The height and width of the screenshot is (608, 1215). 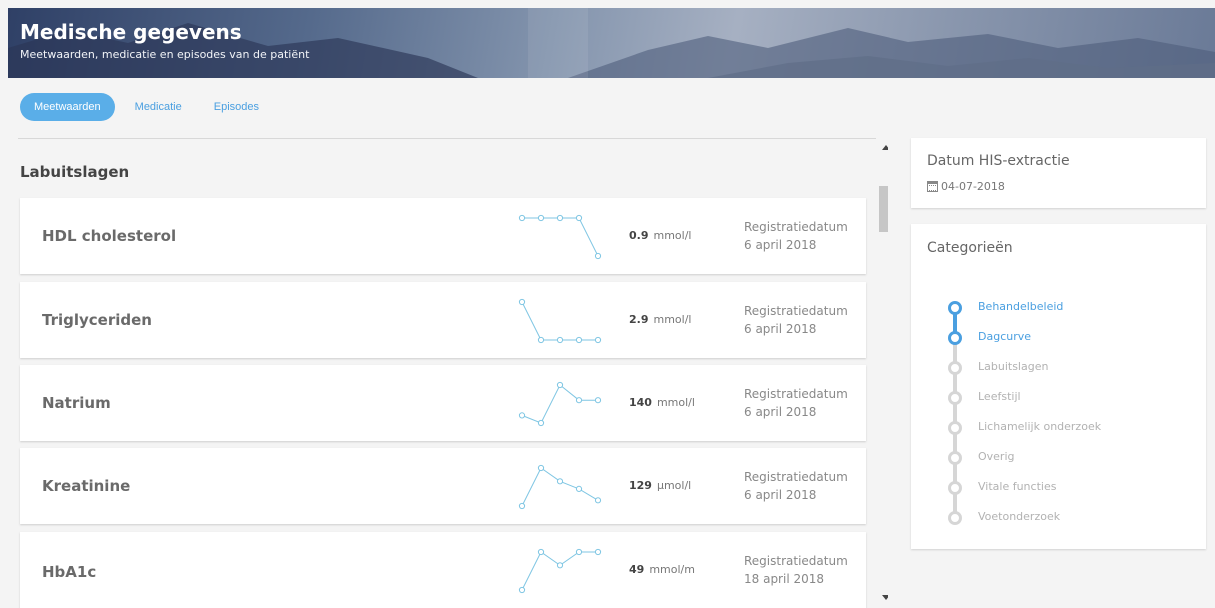 I want to click on category-item-voetonderzoek: Voetonderzoek, so click(x=1019, y=516).